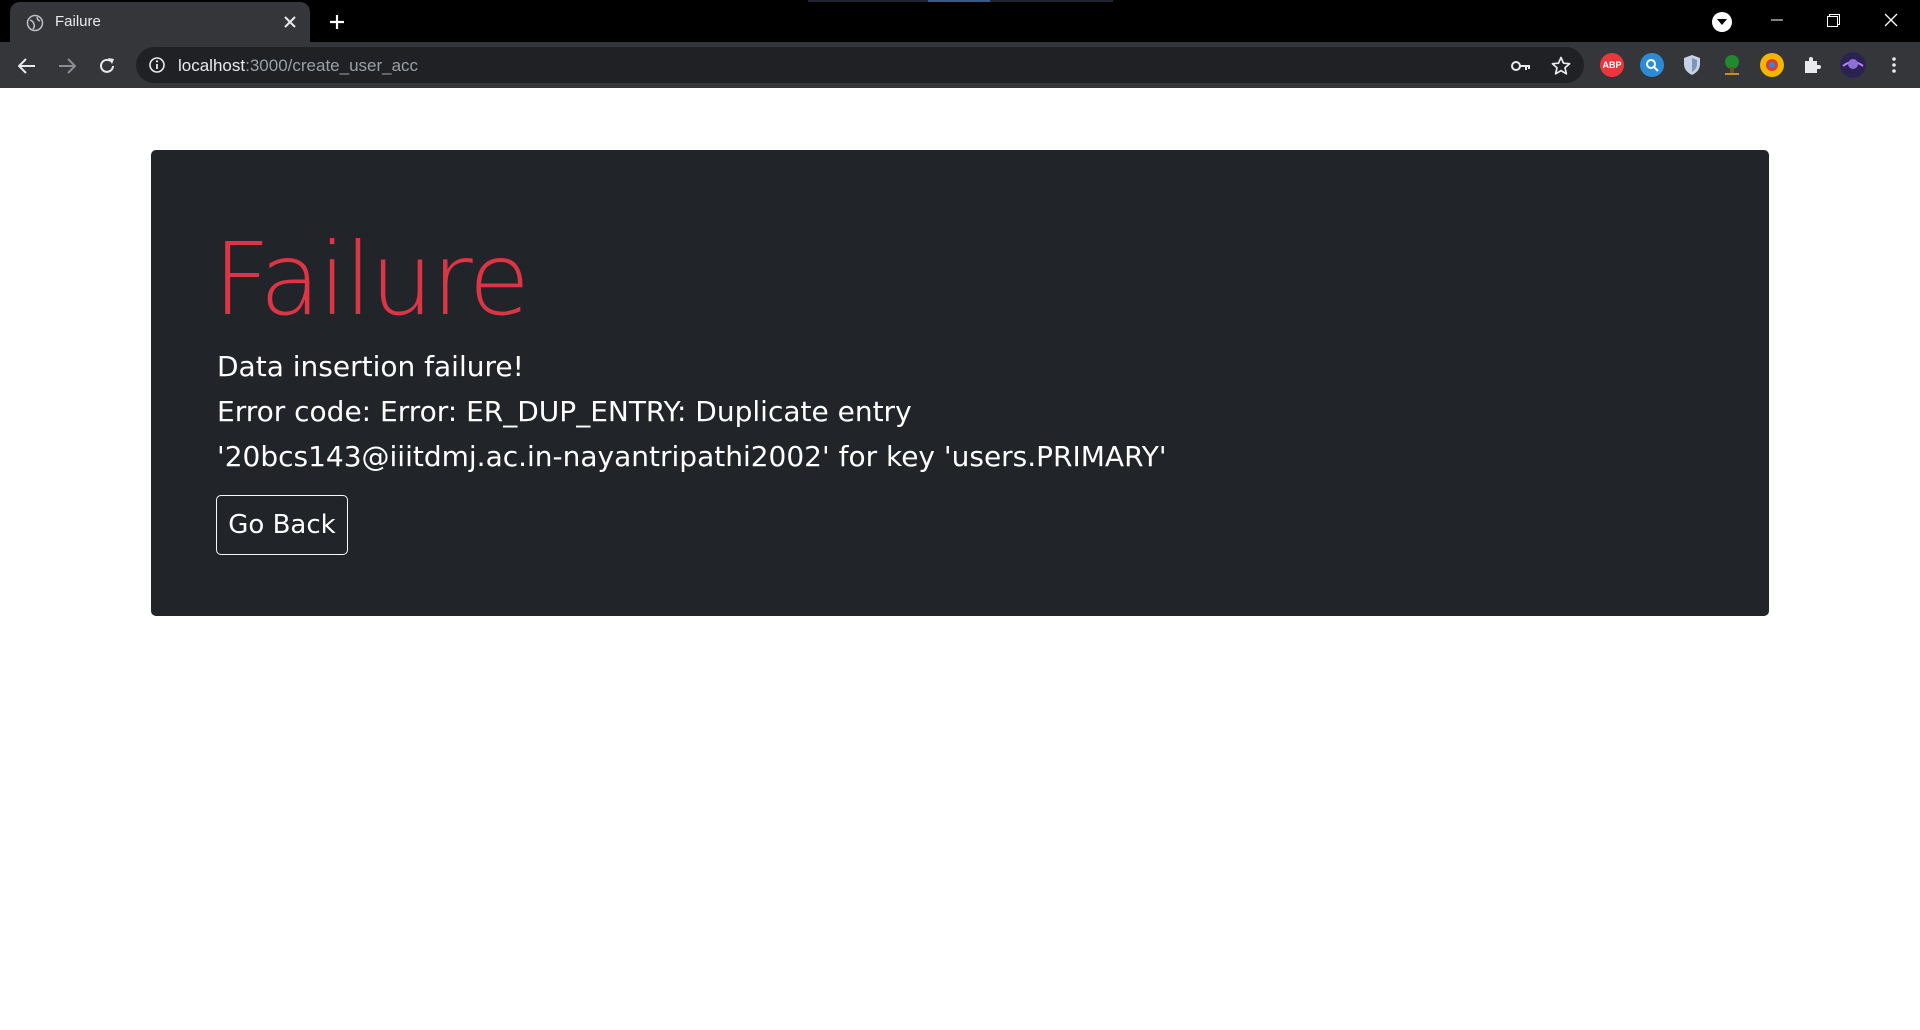 The image size is (1920, 1030). Describe the element at coordinates (35, 23) in the screenshot. I see `globe-icon` at that location.